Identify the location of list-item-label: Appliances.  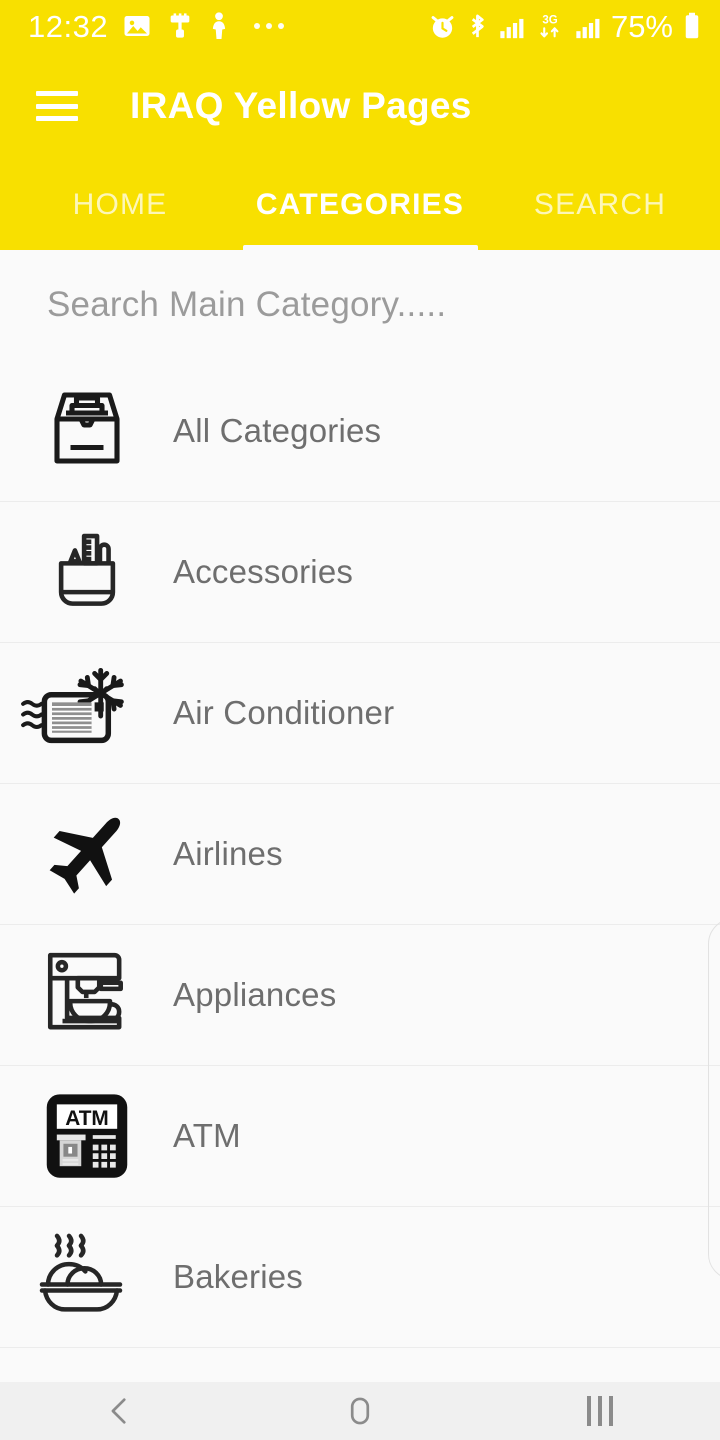
(255, 994).